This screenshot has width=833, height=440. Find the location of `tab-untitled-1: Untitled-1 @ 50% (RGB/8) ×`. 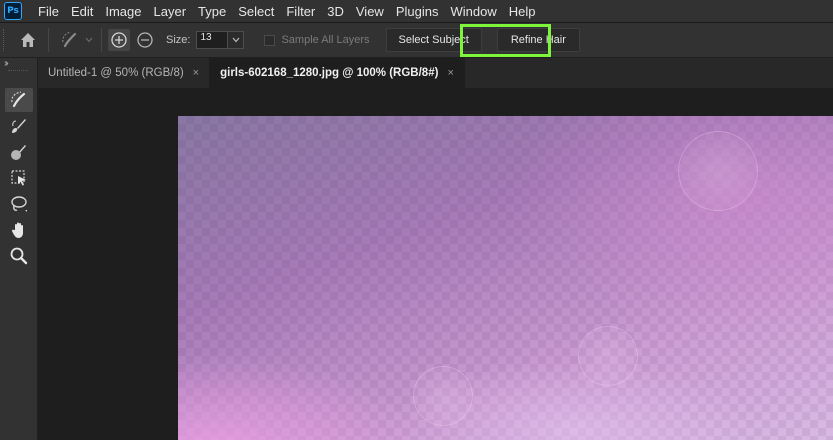

tab-untitled-1: Untitled-1 @ 50% (RGB/8) × is located at coordinates (124, 73).